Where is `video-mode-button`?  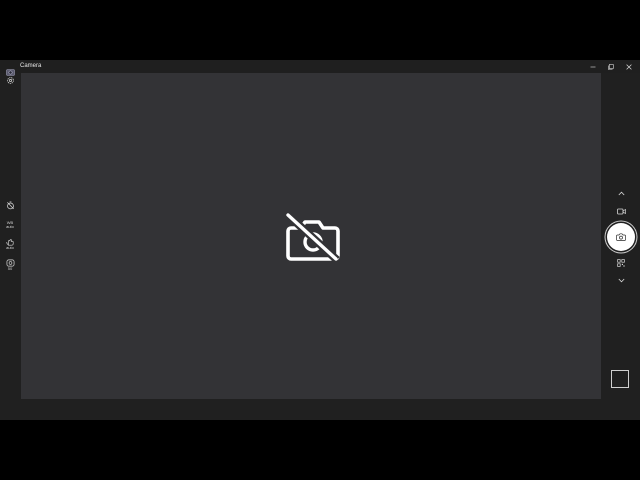 video-mode-button is located at coordinates (621, 211).